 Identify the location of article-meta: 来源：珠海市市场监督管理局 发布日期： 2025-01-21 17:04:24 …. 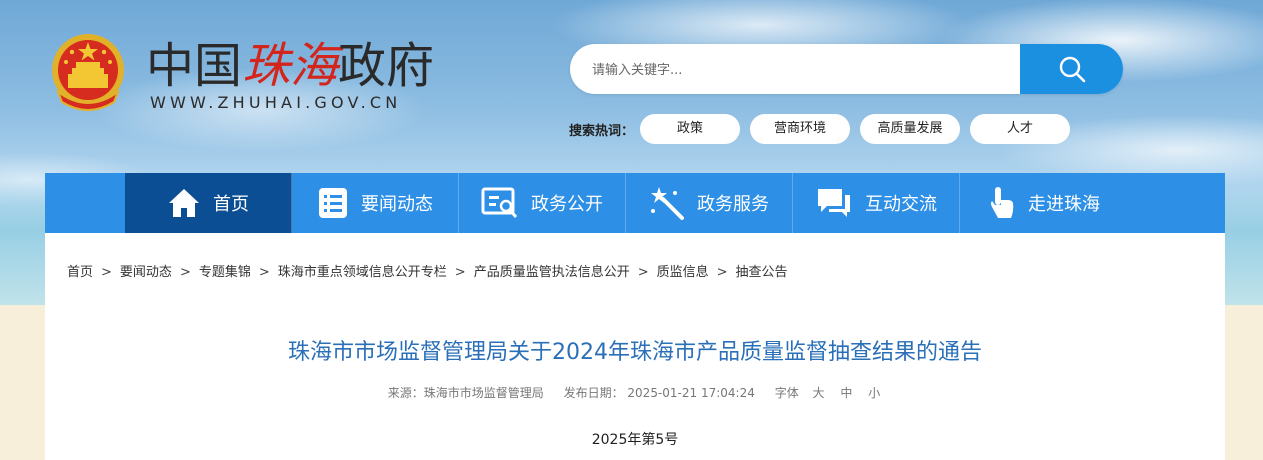
(635, 392).